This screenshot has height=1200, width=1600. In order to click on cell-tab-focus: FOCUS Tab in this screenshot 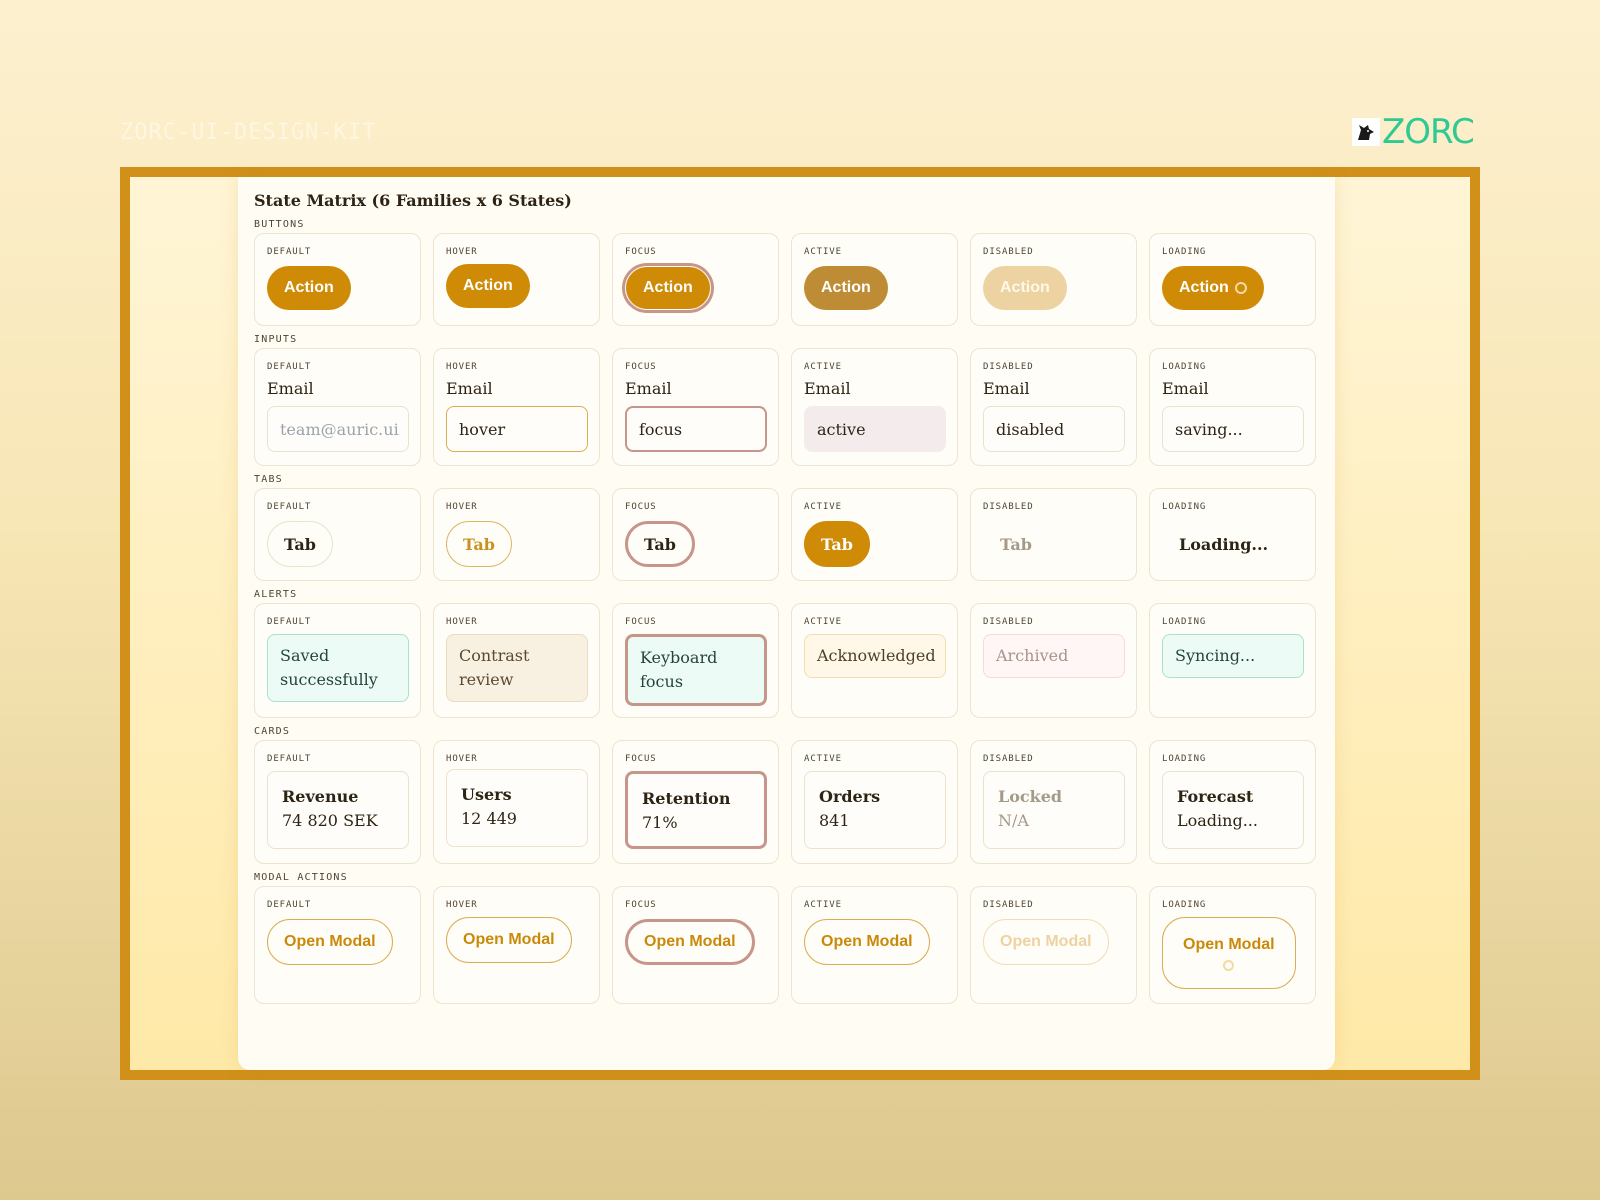, I will do `click(695, 534)`.